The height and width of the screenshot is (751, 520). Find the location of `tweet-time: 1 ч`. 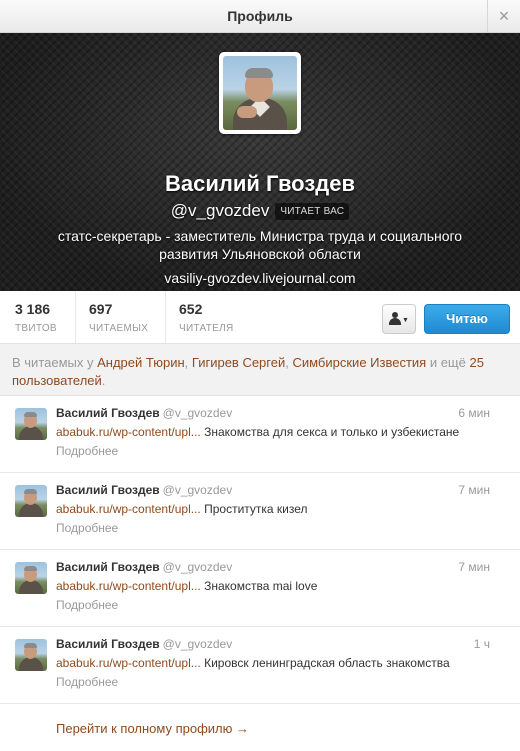

tweet-time: 1 ч is located at coordinates (482, 644).